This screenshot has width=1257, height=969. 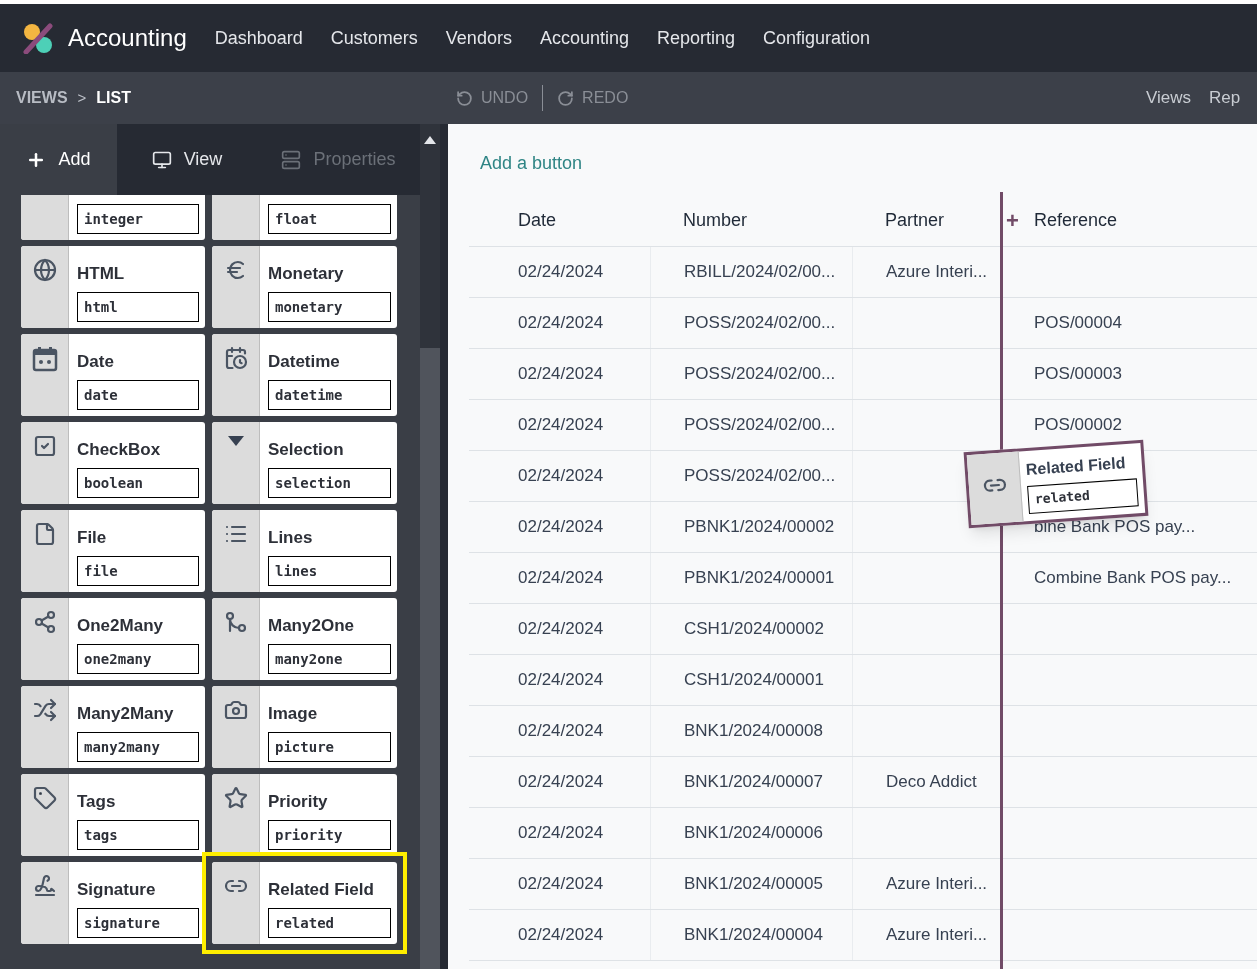 I want to click on field-card: One2Many one2many, so click(x=113, y=639).